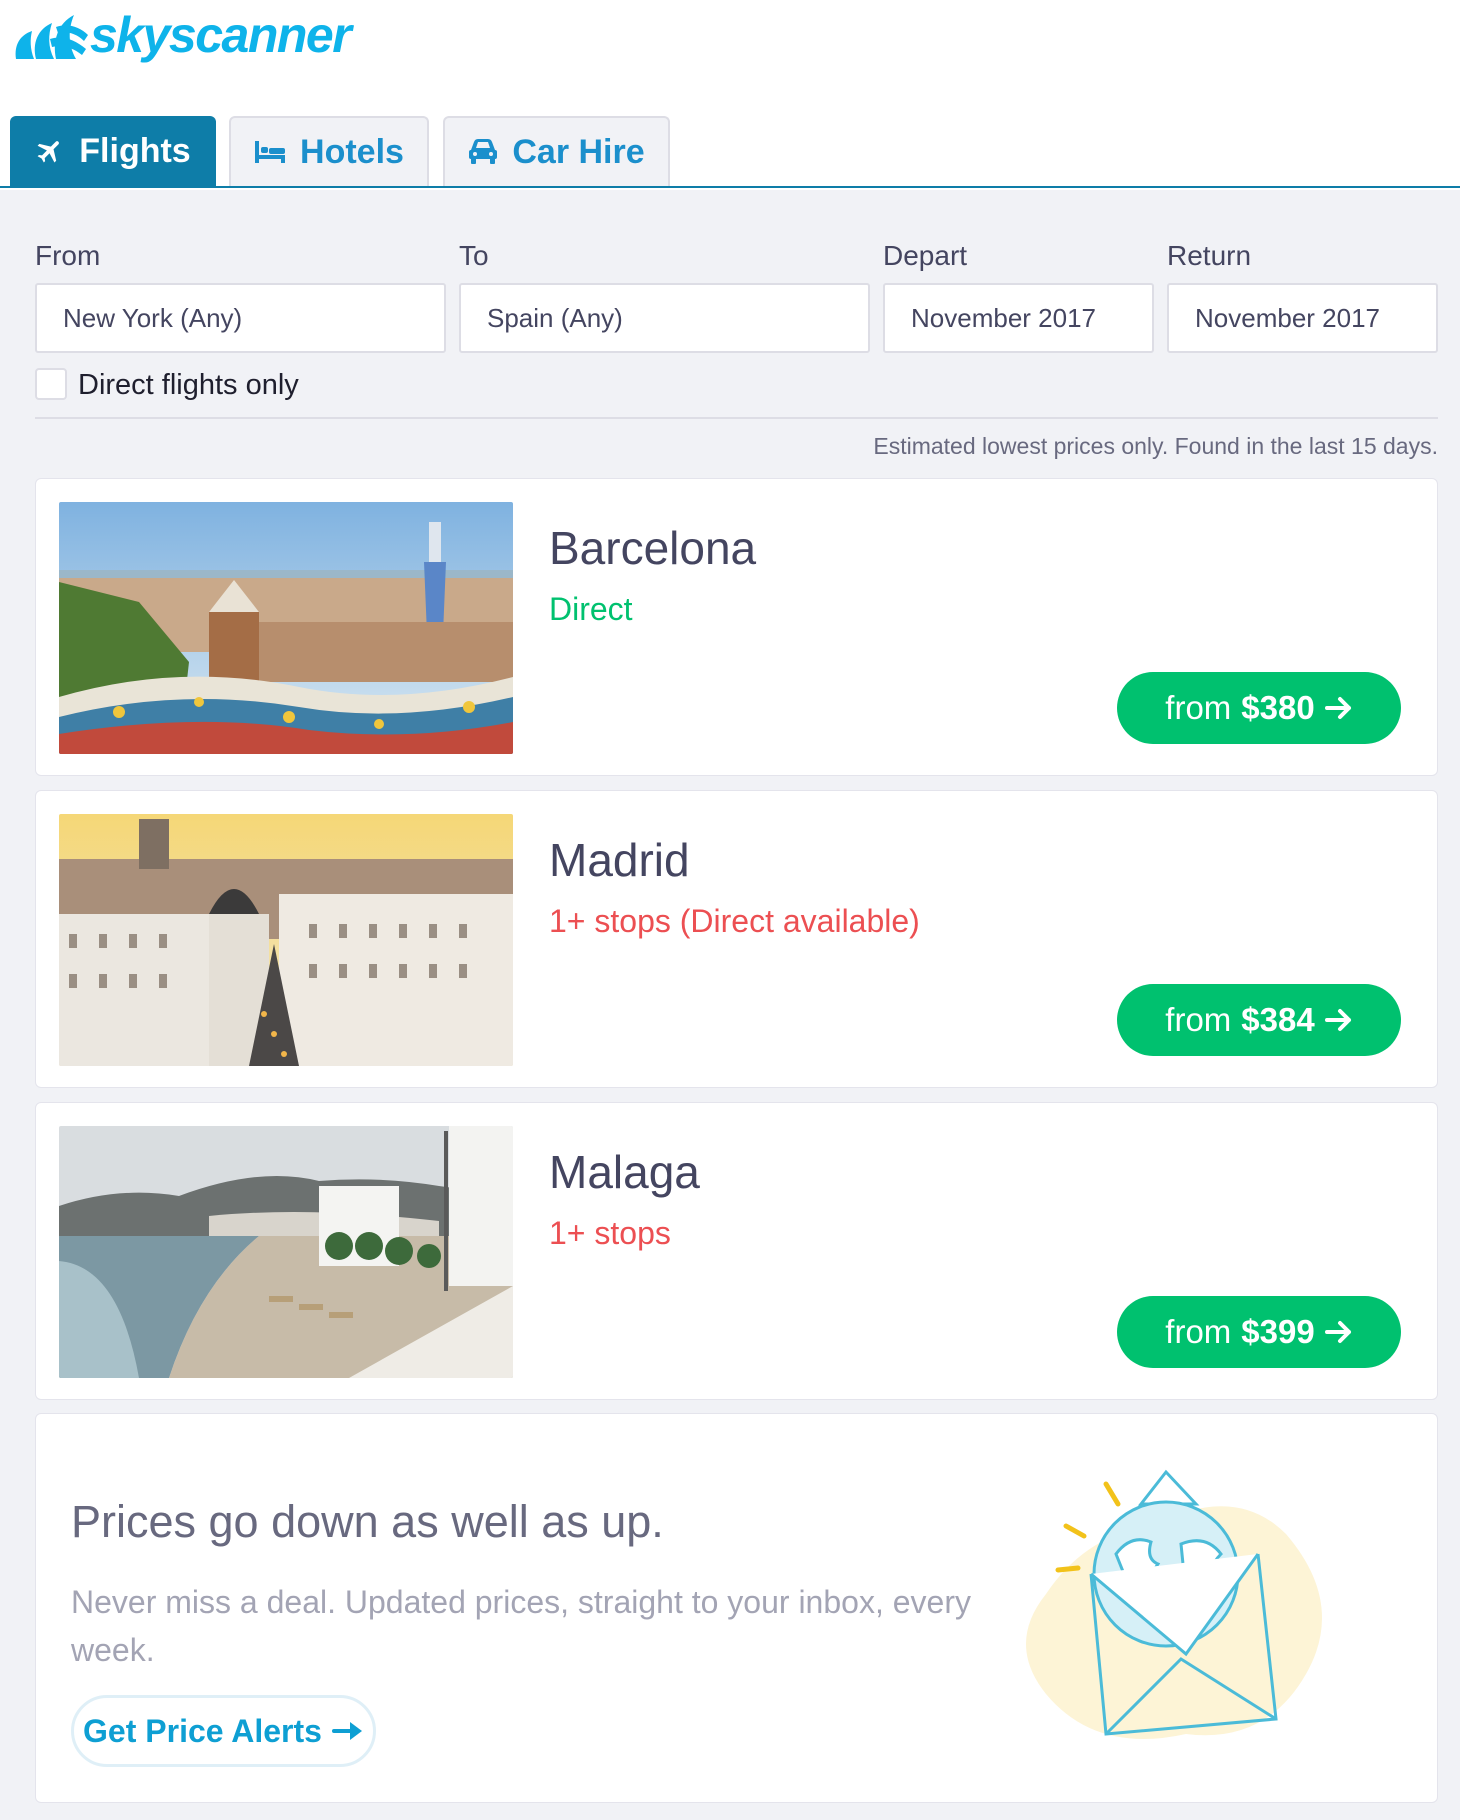 Image resolution: width=1460 pixels, height=1820 pixels. Describe the element at coordinates (68, 255) in the screenshot. I see `from-label: From` at that location.